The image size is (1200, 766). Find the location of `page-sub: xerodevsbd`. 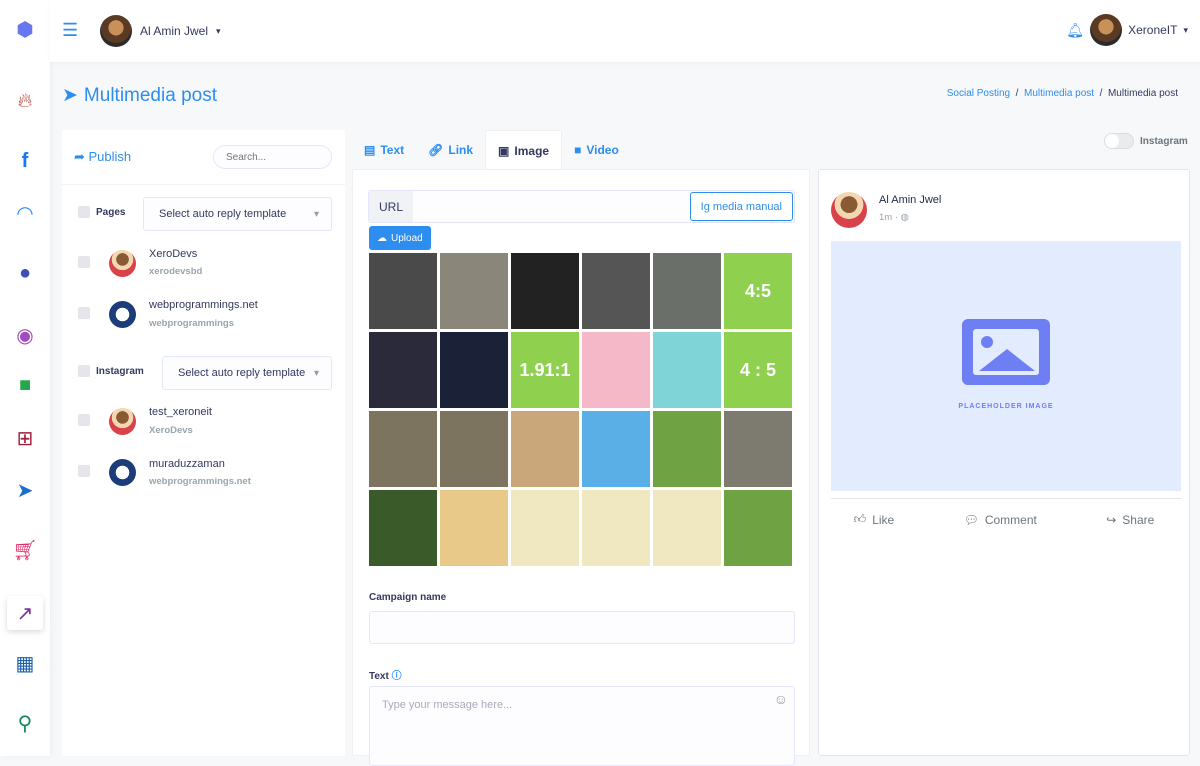

page-sub: xerodevsbd is located at coordinates (176, 271).